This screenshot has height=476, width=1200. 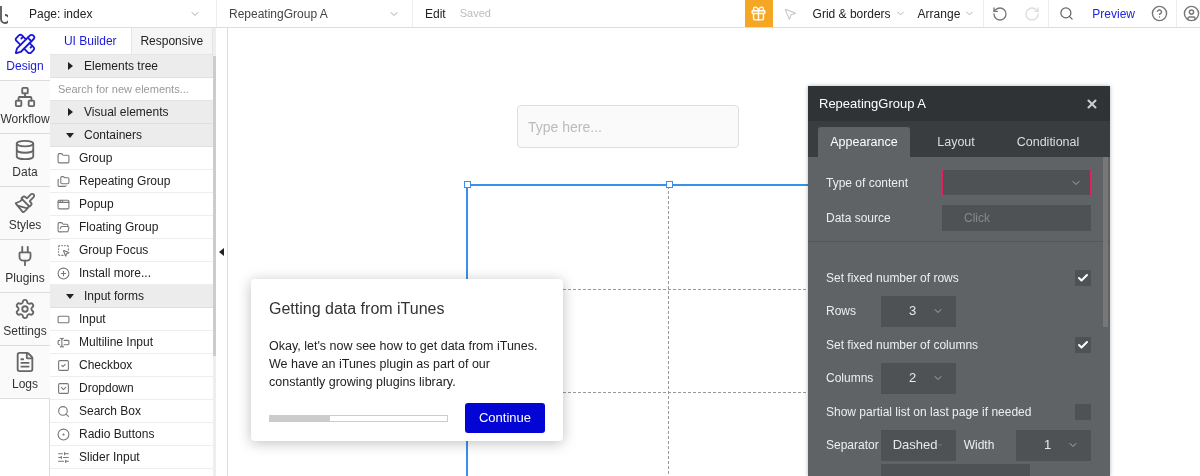 What do you see at coordinates (25, 97) in the screenshot?
I see `hierarchy-icon` at bounding box center [25, 97].